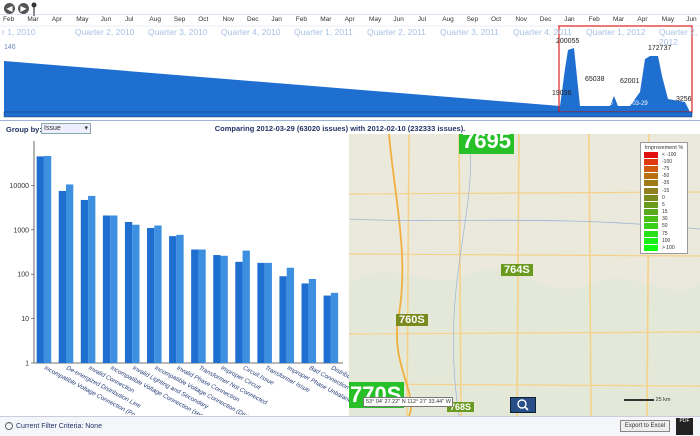 The width and height of the screenshot is (700, 436). I want to click on timeline-quarter: Quarter 4, 2011, so click(542, 32).